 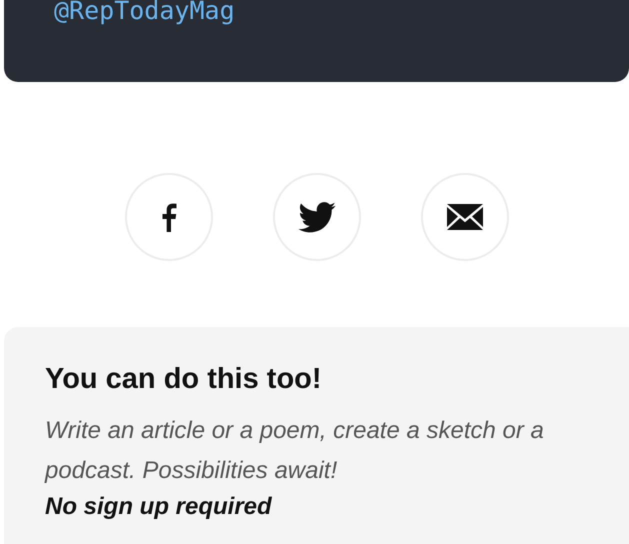 What do you see at coordinates (144, 13) in the screenshot?
I see `social-handle: @RepTodayMag` at bounding box center [144, 13].